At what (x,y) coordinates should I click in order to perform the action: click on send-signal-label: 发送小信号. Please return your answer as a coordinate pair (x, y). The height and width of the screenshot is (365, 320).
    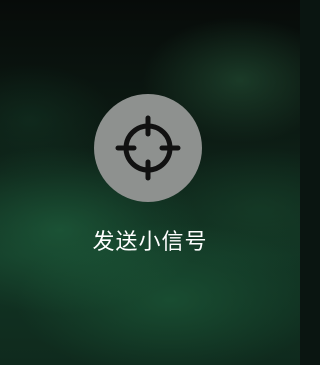
    Looking at the image, I should click on (150, 242).